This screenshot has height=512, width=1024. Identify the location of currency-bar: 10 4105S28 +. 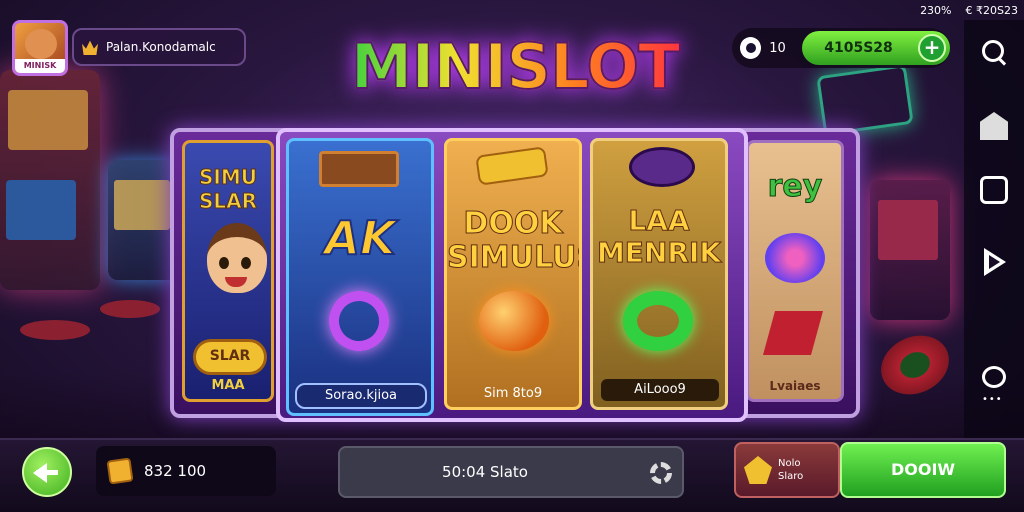
(841, 48).